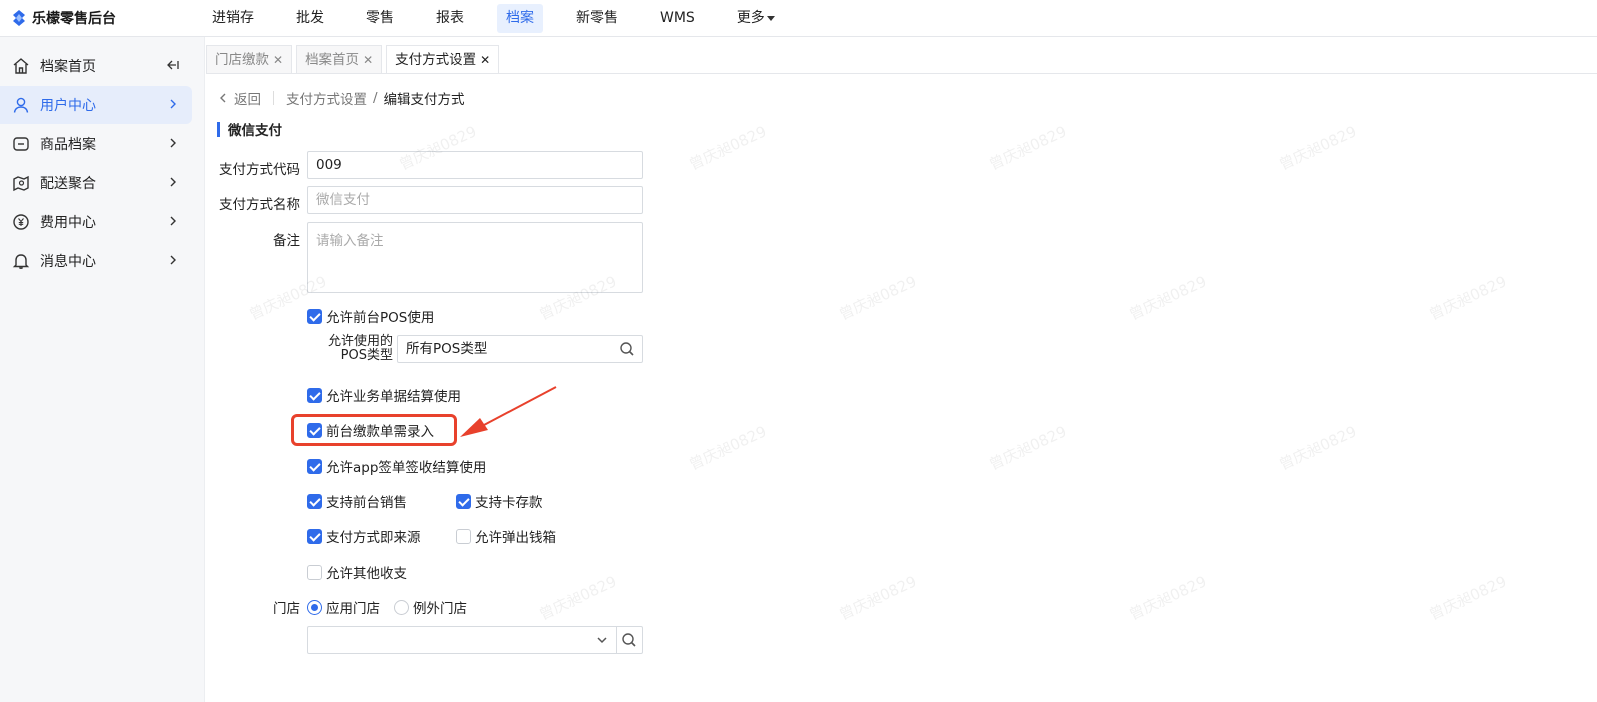  Describe the element at coordinates (499, 501) in the screenshot. I see `card-deposit-checkbox: 支持卡存款` at that location.